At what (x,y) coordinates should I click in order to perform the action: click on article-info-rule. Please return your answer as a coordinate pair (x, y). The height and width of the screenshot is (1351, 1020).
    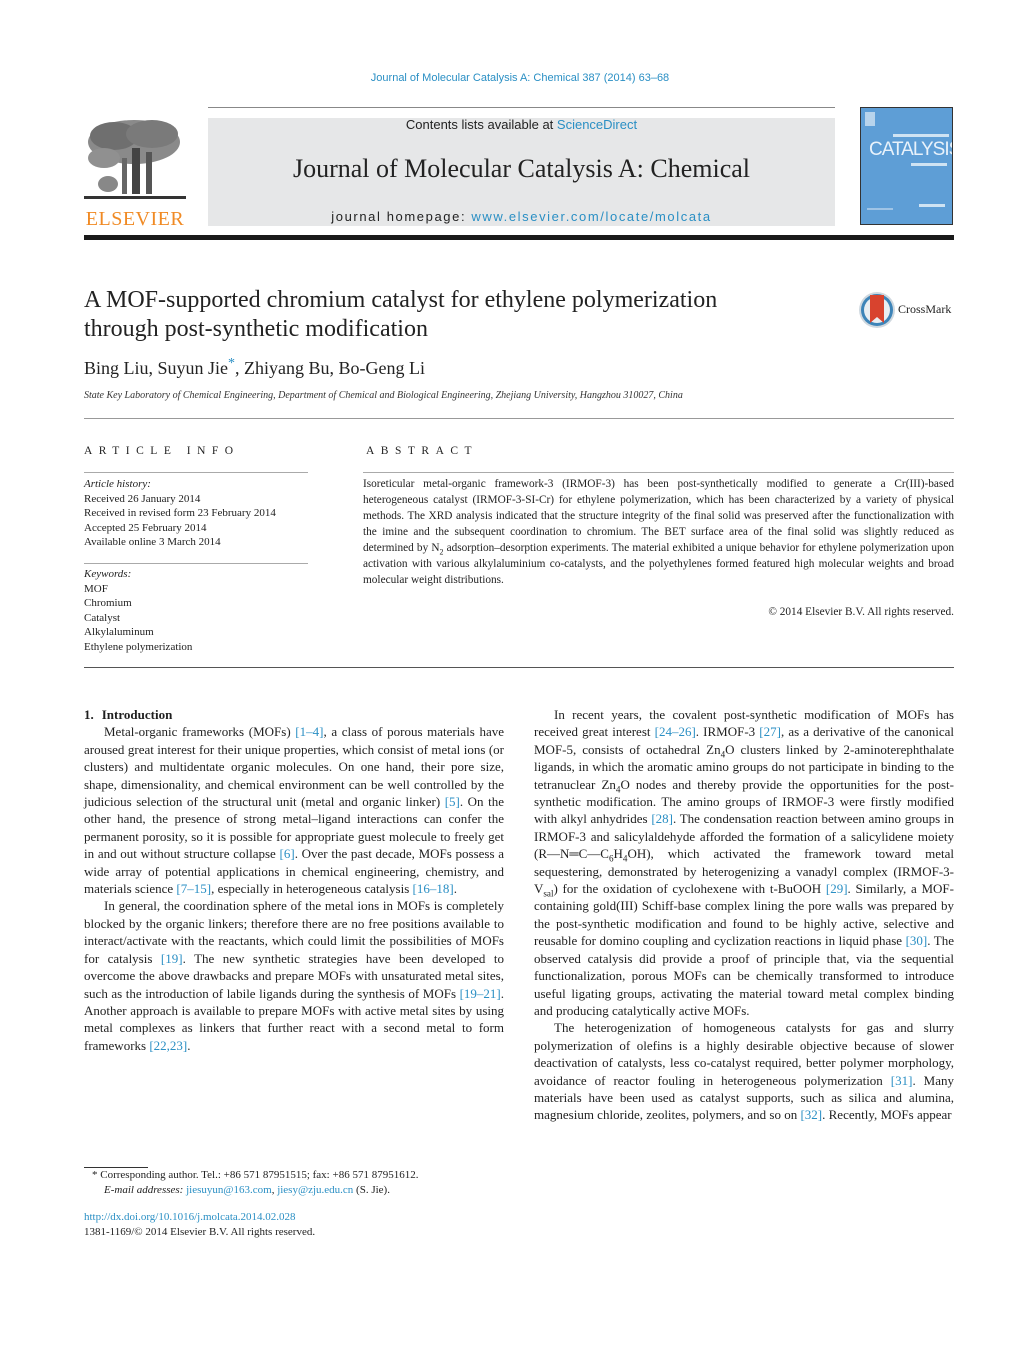
    Looking at the image, I should click on (196, 472).